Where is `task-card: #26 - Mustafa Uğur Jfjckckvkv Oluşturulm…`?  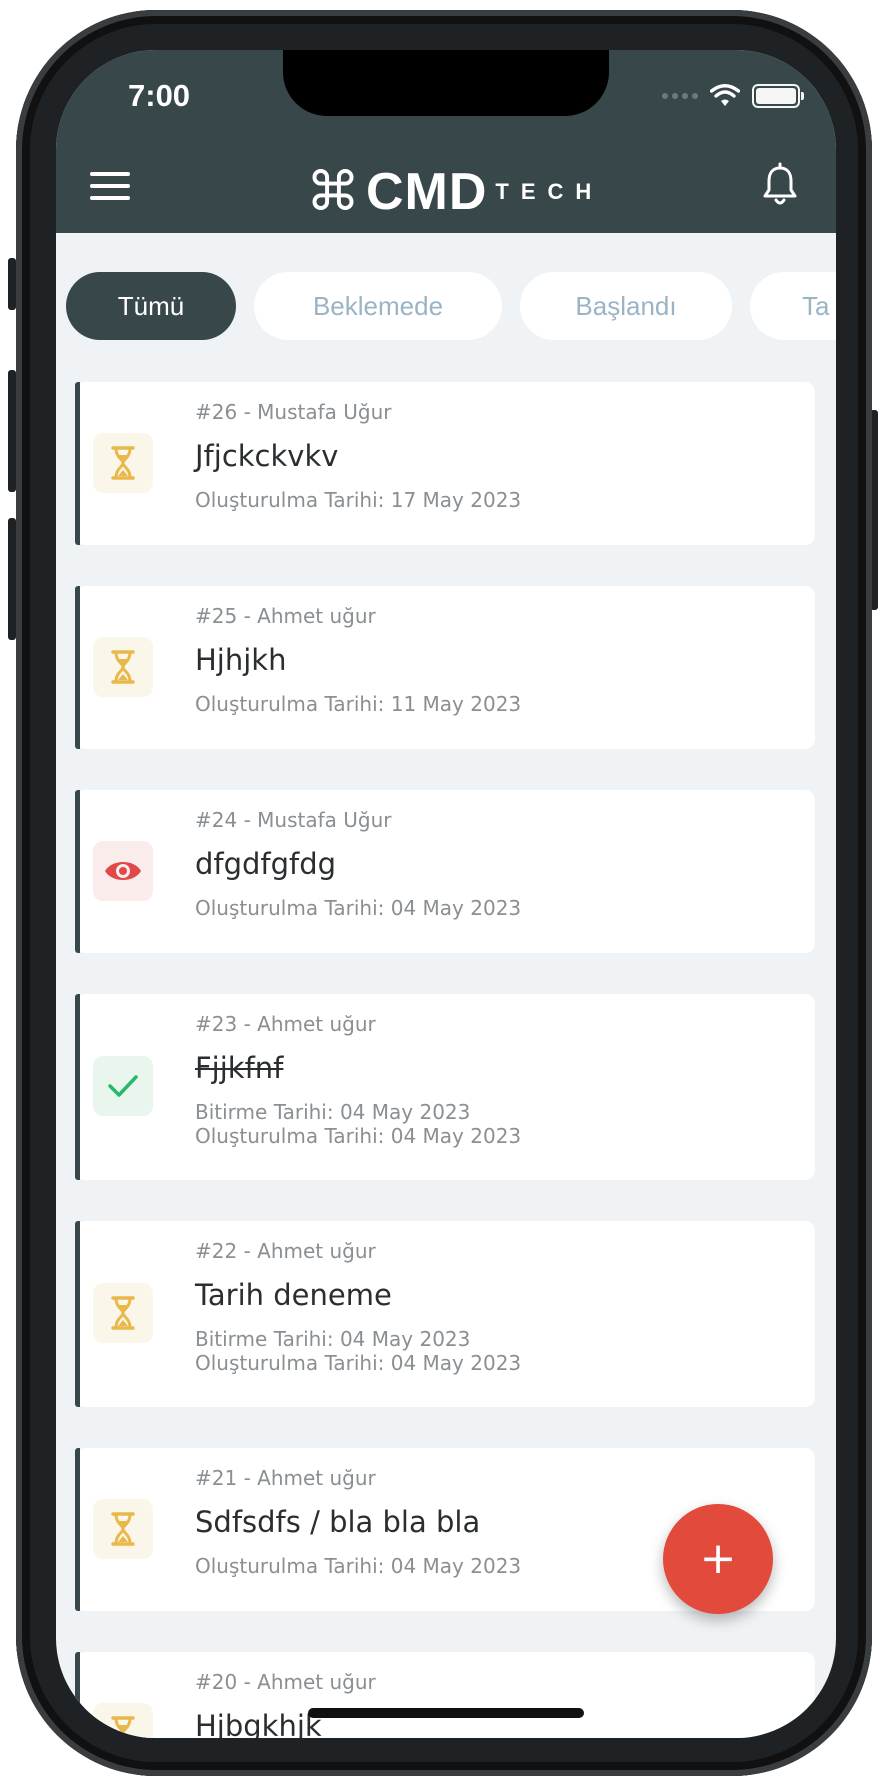 task-card: #26 - Mustafa Uğur Jfjckckvkv Oluşturulm… is located at coordinates (445, 463).